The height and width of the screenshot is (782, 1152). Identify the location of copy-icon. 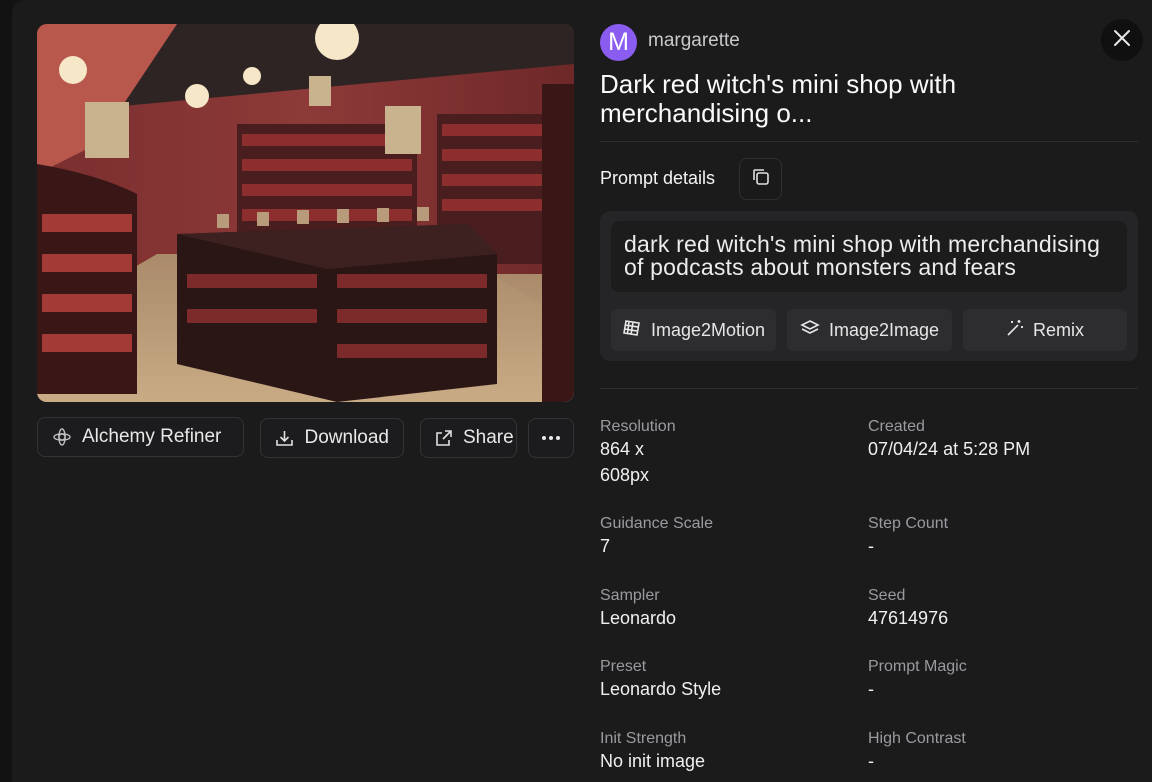
(761, 179).